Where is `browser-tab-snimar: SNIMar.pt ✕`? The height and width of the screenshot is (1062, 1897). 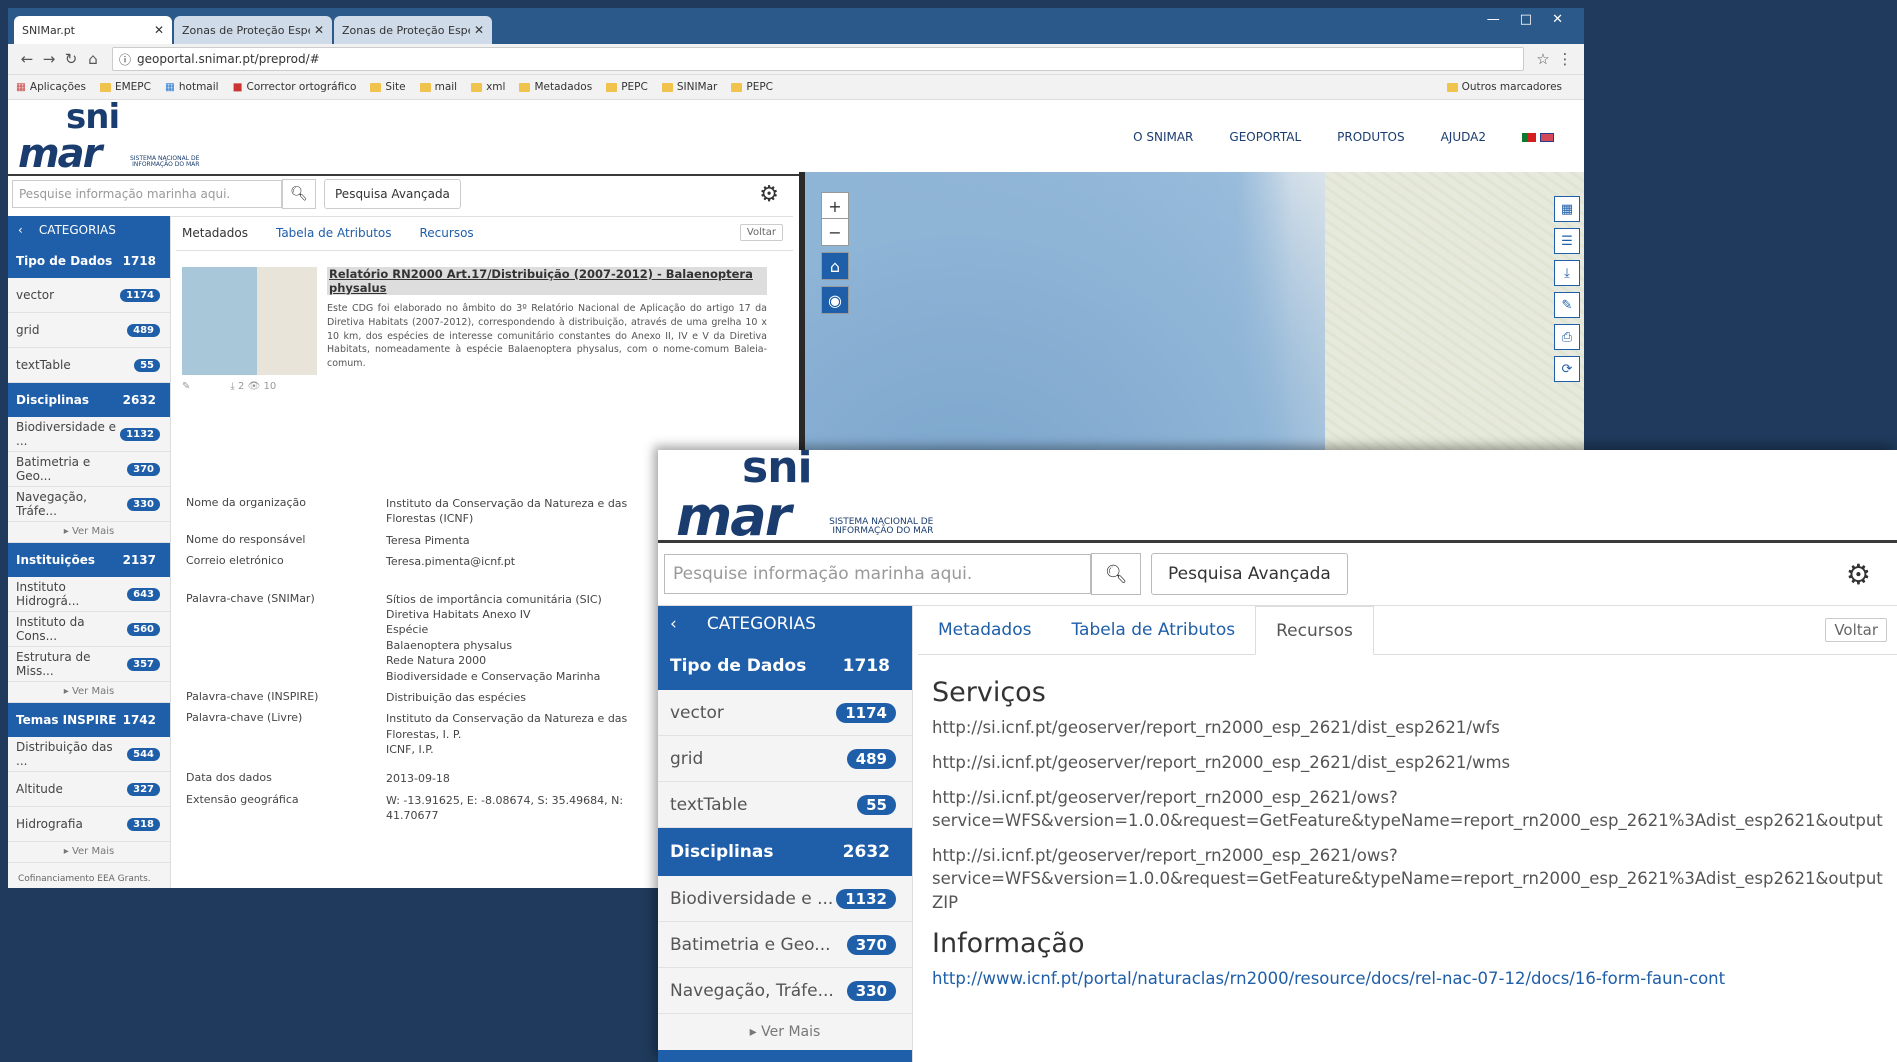
browser-tab-snimar: SNIMar.pt ✕ is located at coordinates (93, 30).